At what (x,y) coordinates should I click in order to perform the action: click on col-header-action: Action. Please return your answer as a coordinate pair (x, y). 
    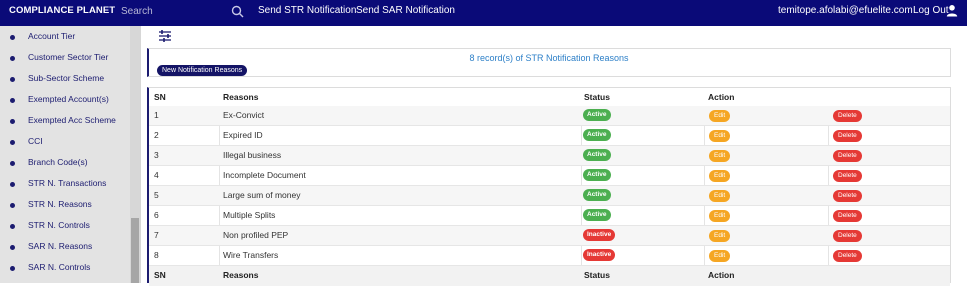
    Looking at the image, I should click on (721, 97).